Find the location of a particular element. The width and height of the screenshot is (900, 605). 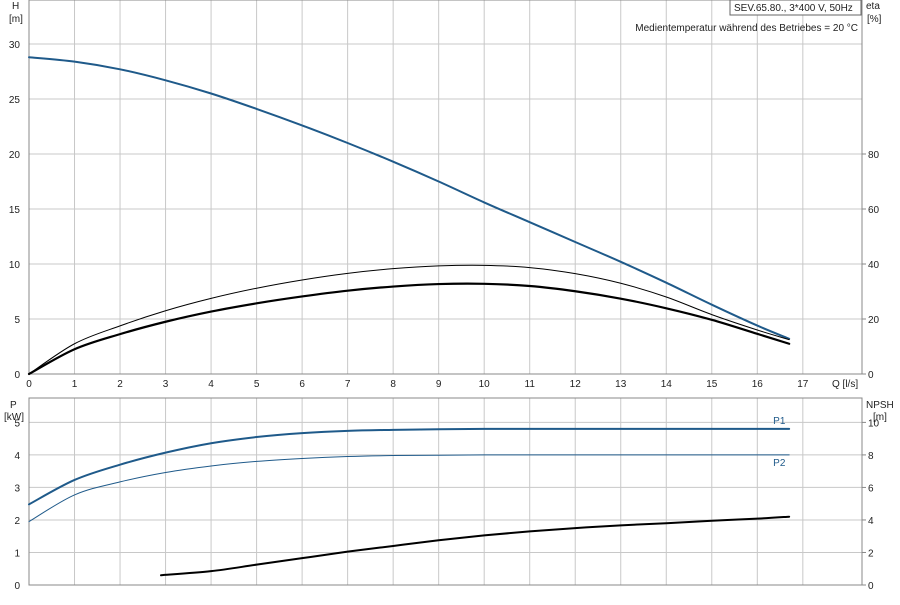

series-line-npsh is located at coordinates (475, 546).